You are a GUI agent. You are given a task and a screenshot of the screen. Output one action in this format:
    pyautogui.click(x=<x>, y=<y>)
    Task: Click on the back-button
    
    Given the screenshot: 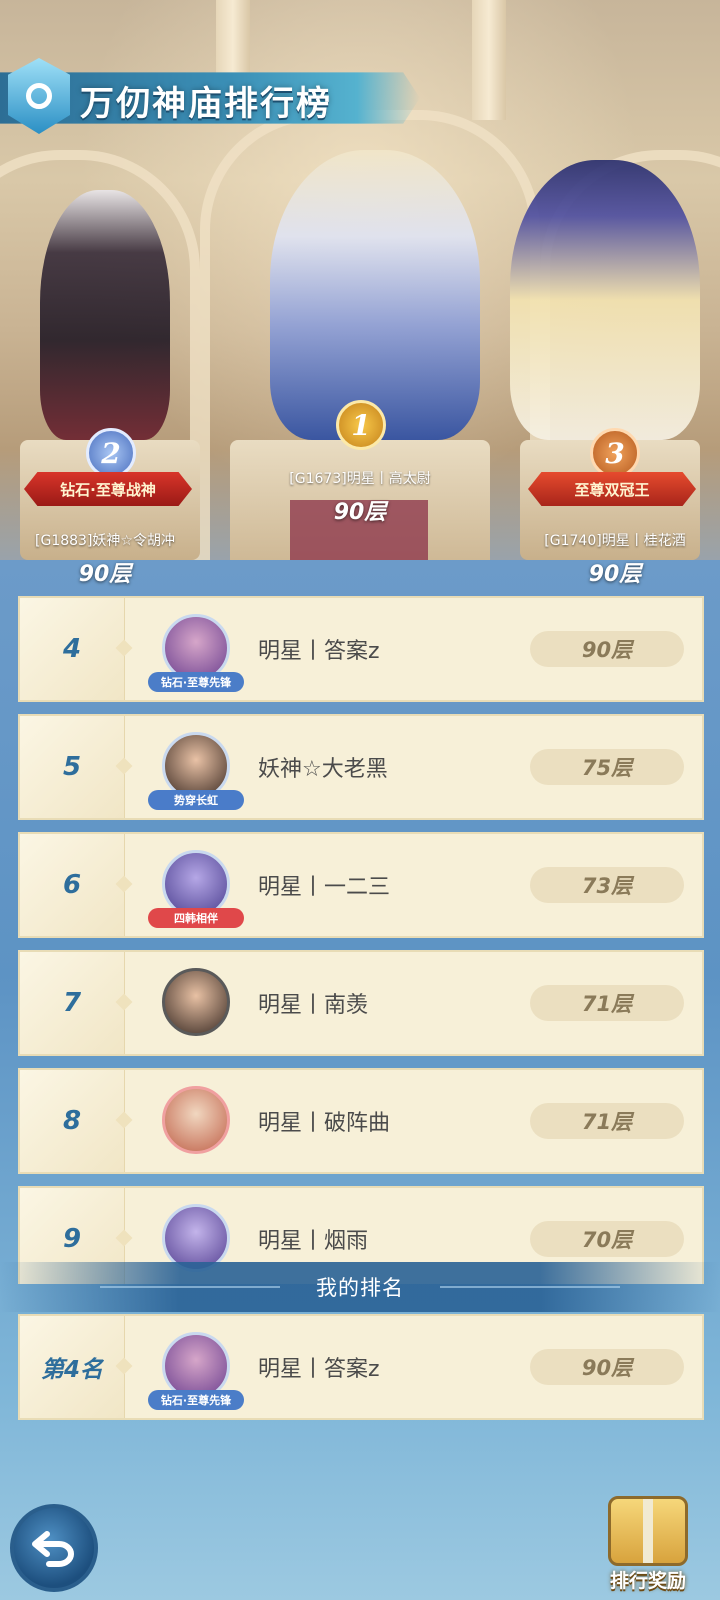 What is the action you would take?
    pyautogui.click(x=54, y=1548)
    